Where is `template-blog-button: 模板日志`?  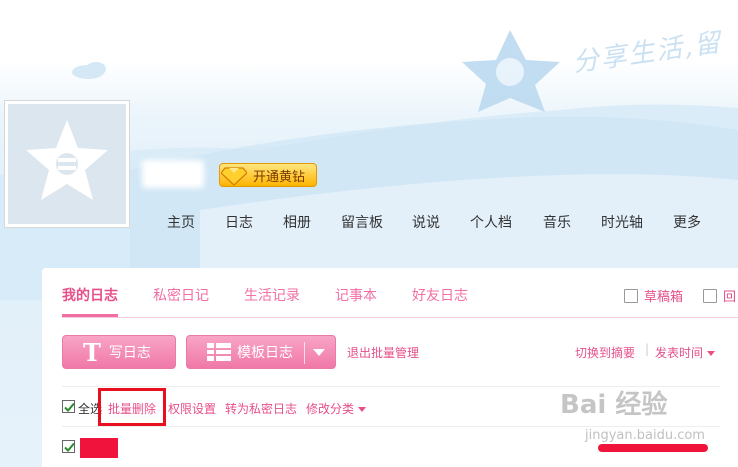 template-blog-button: 模板日志 is located at coordinates (261, 352).